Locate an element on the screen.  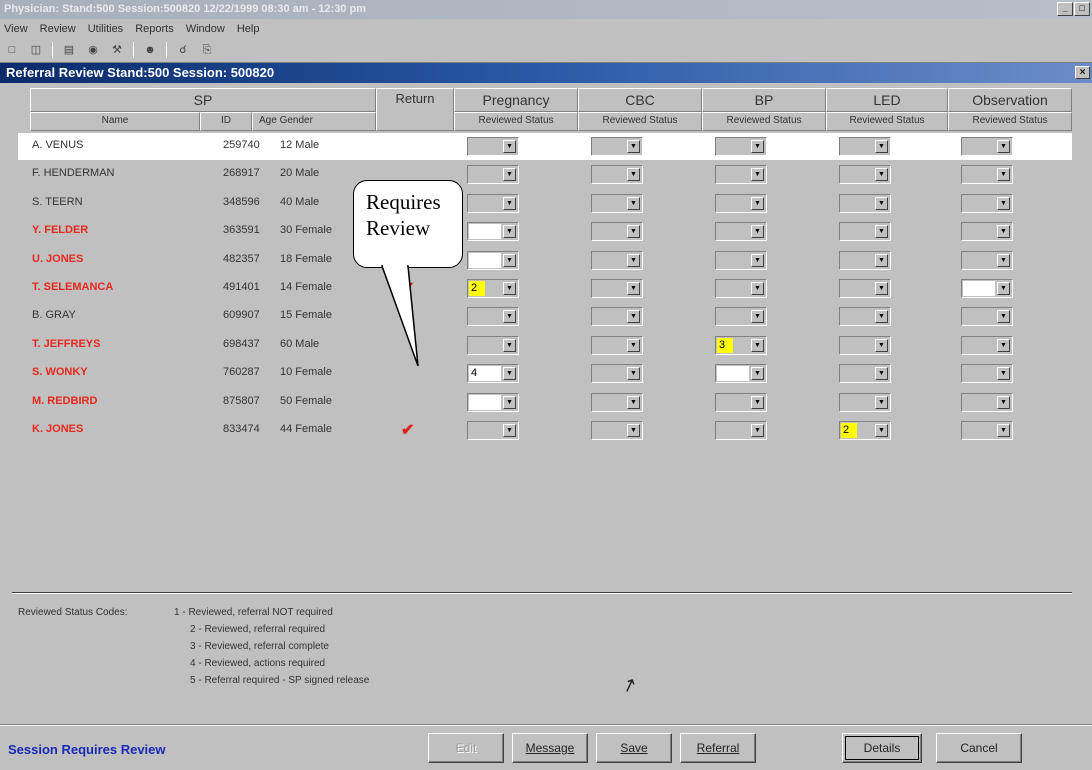
details-button: Details is located at coordinates (882, 748).